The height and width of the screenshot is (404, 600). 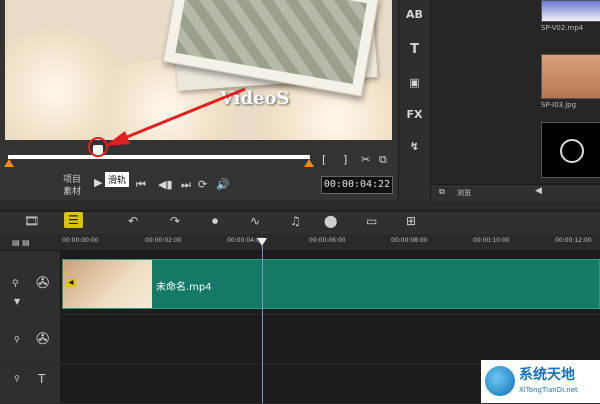 What do you see at coordinates (184, 287) in the screenshot?
I see `clip-name: 未命名.mp4` at bounding box center [184, 287].